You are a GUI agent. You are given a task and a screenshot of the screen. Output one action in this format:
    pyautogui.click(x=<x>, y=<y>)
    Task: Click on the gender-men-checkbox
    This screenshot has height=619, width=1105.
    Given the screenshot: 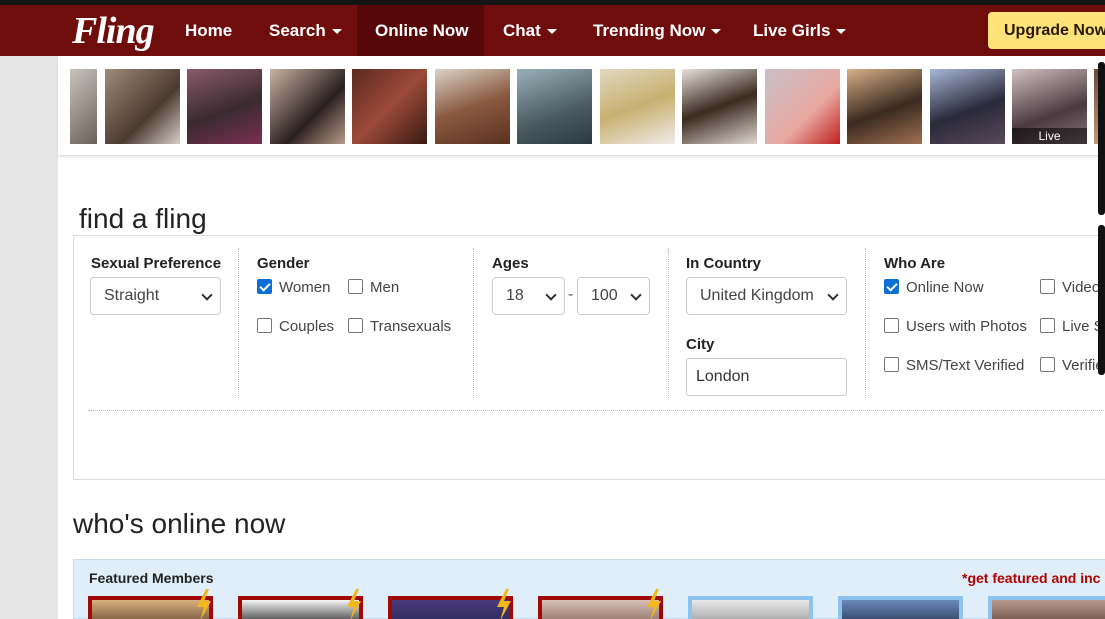 What is the action you would take?
    pyautogui.click(x=355, y=286)
    